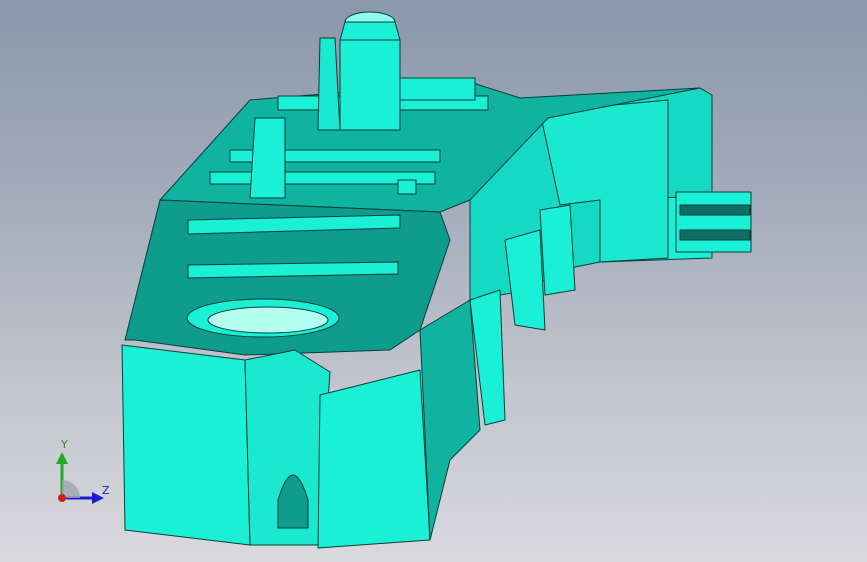  What do you see at coordinates (450, 420) in the screenshot?
I see `side-face-lower` at bounding box center [450, 420].